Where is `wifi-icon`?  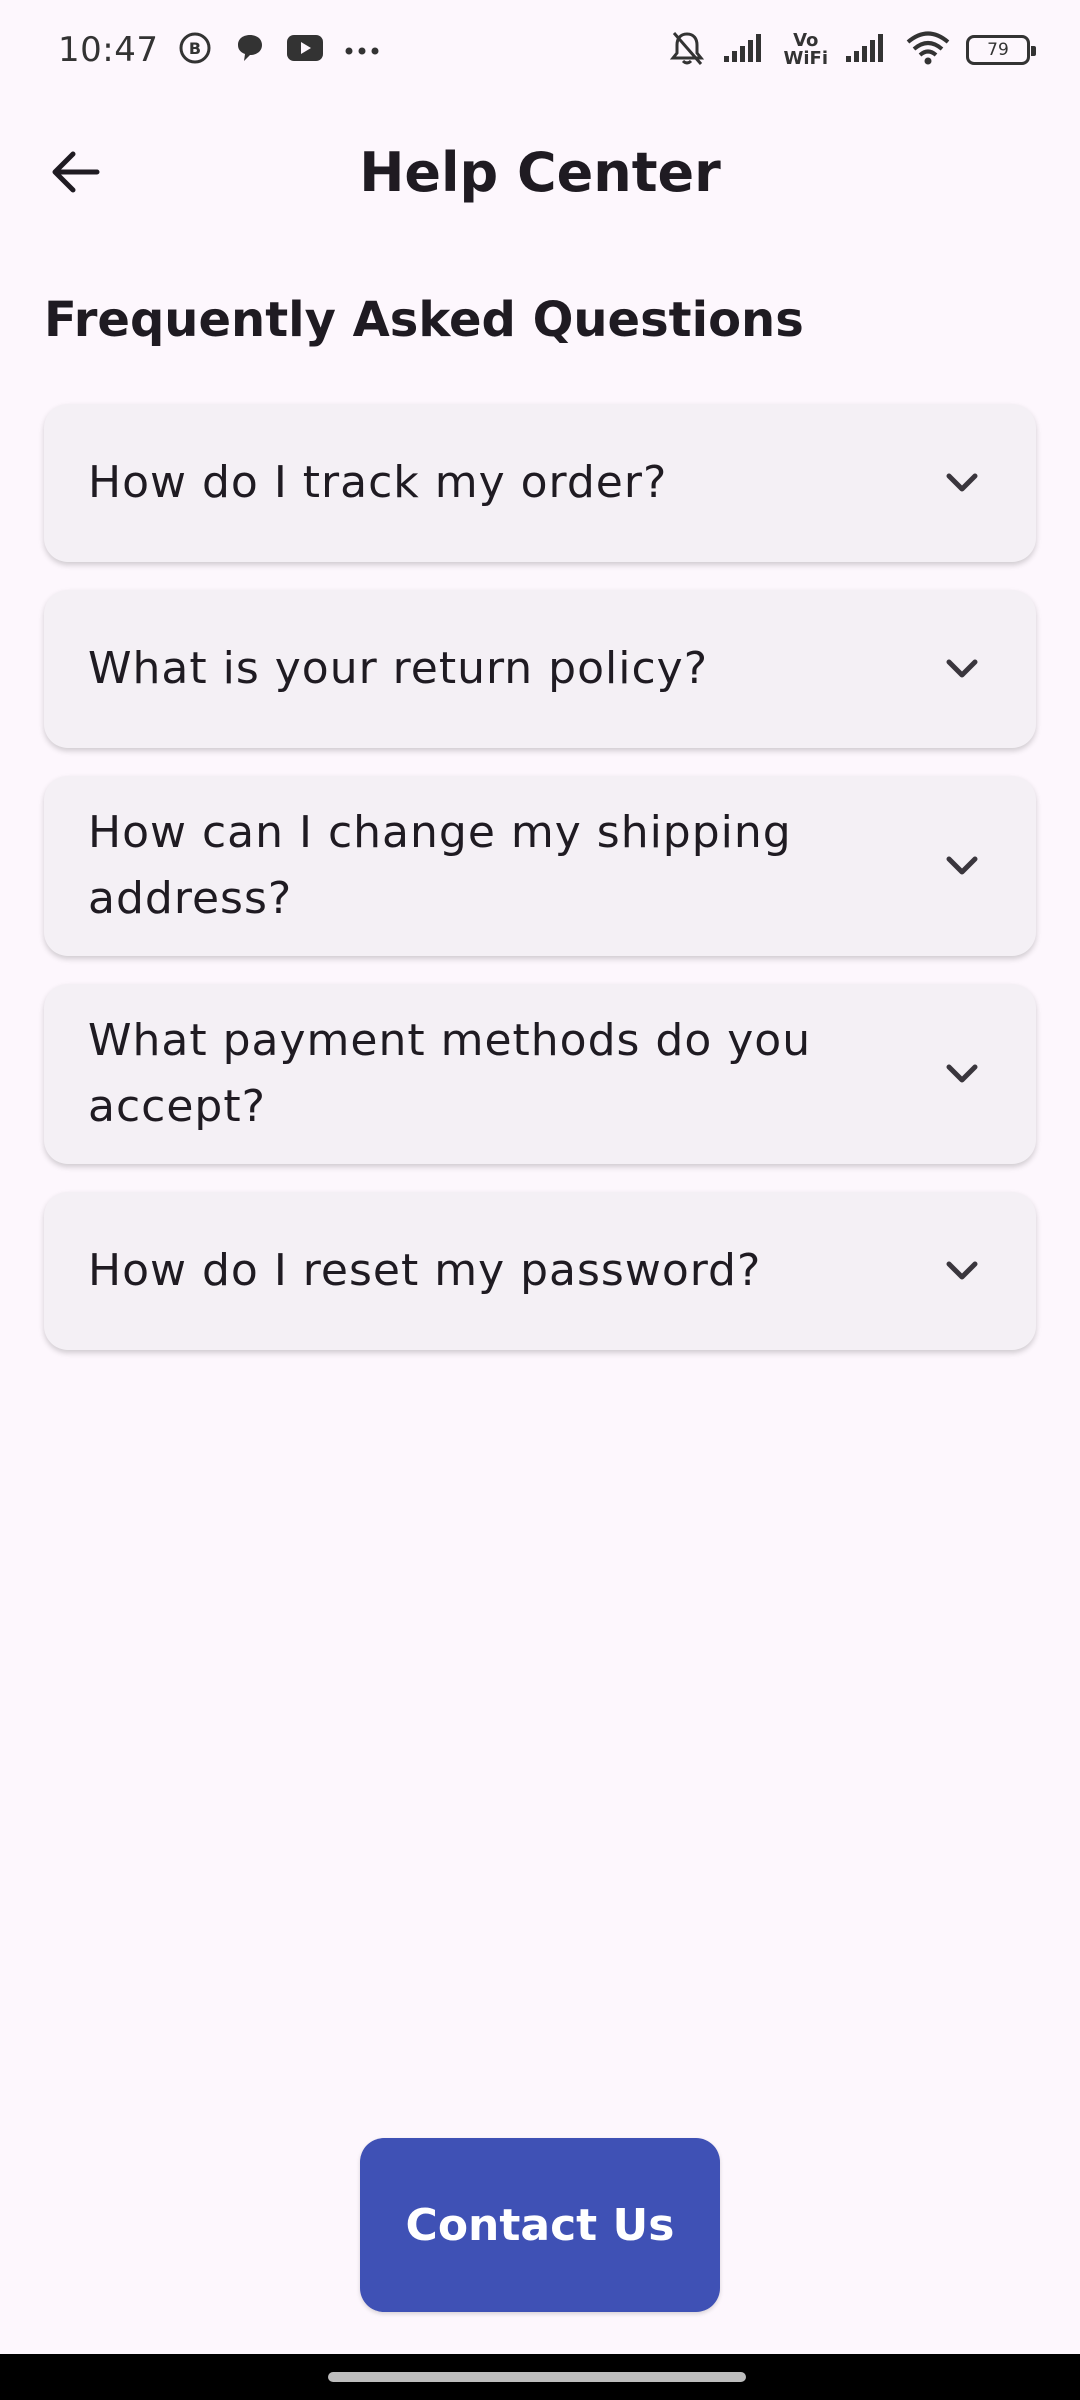 wifi-icon is located at coordinates (928, 50).